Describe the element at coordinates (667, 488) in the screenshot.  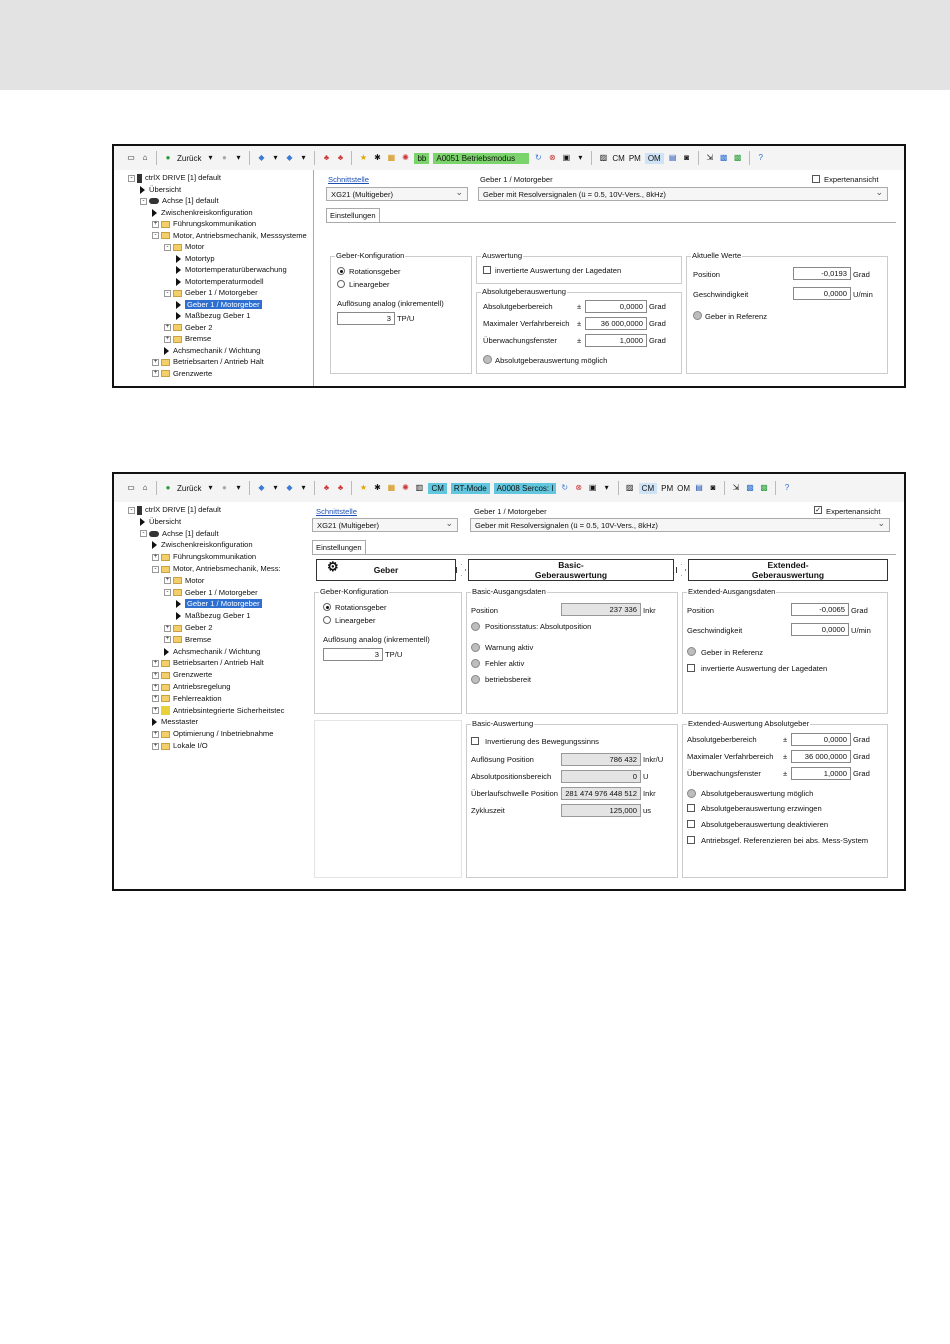
I see `pm-button: PM` at that location.